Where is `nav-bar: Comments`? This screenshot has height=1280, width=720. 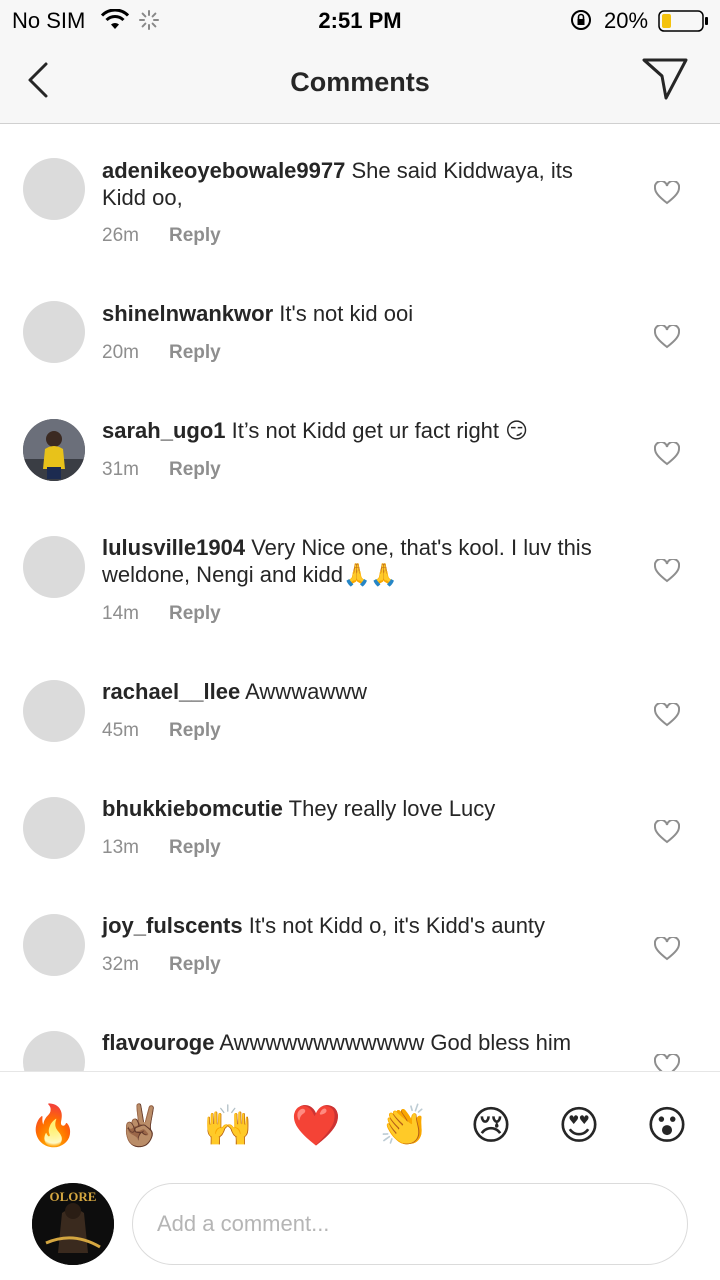
nav-bar: Comments is located at coordinates (360, 82).